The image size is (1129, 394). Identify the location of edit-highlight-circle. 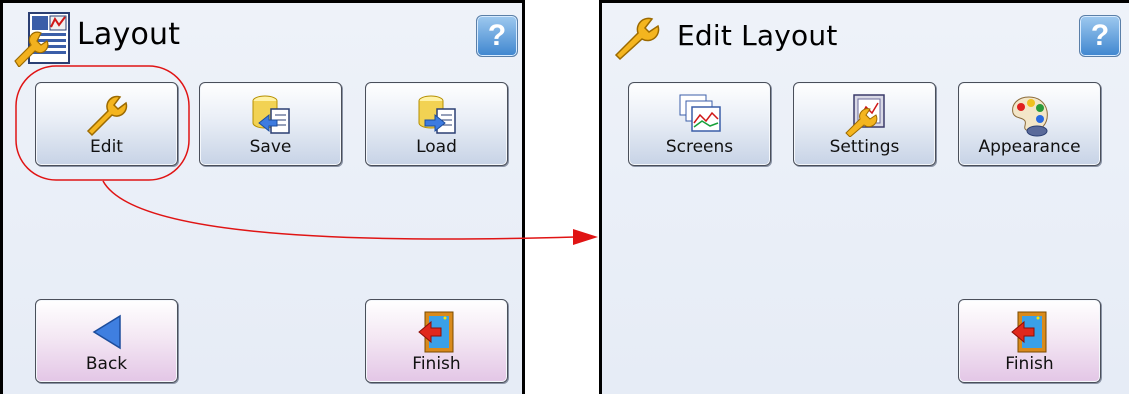
(102, 123).